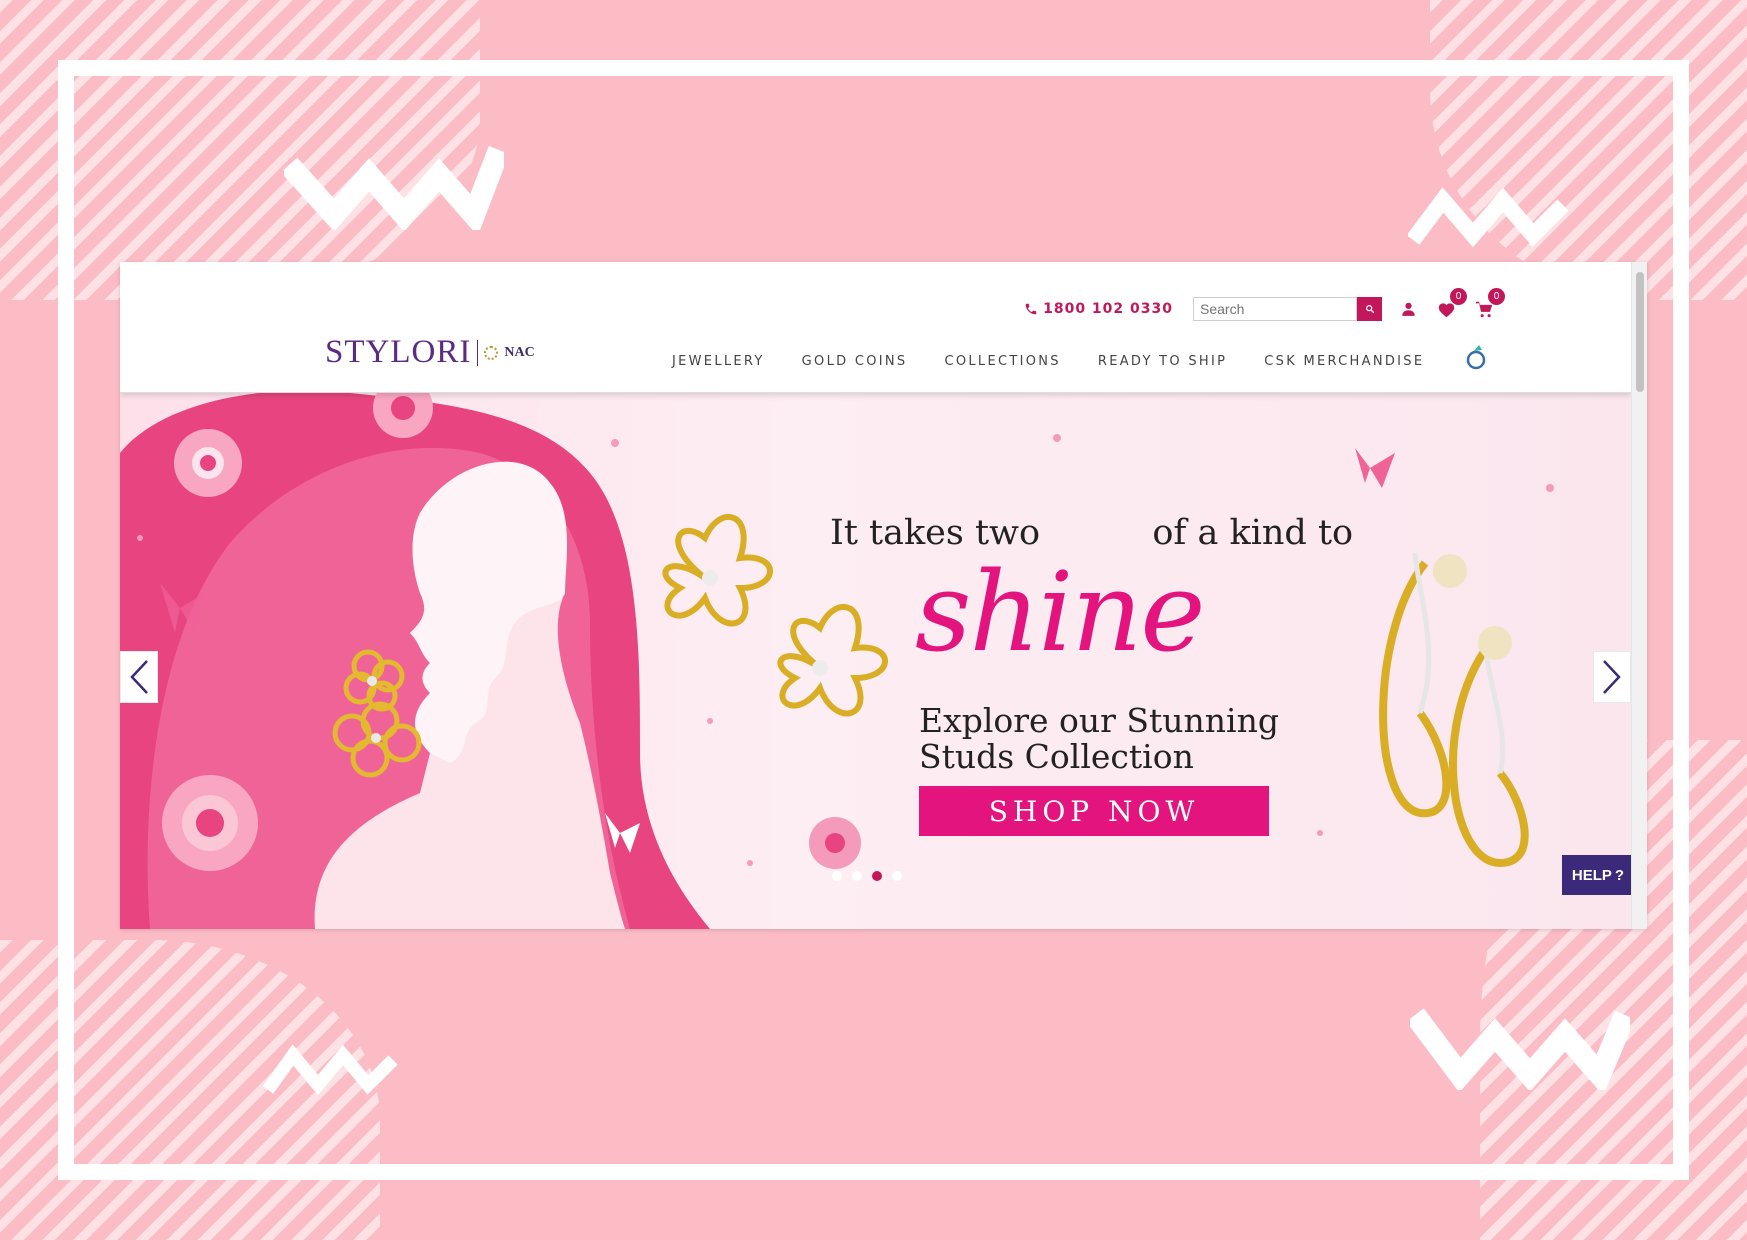  I want to click on carousel-prev-button, so click(139, 677).